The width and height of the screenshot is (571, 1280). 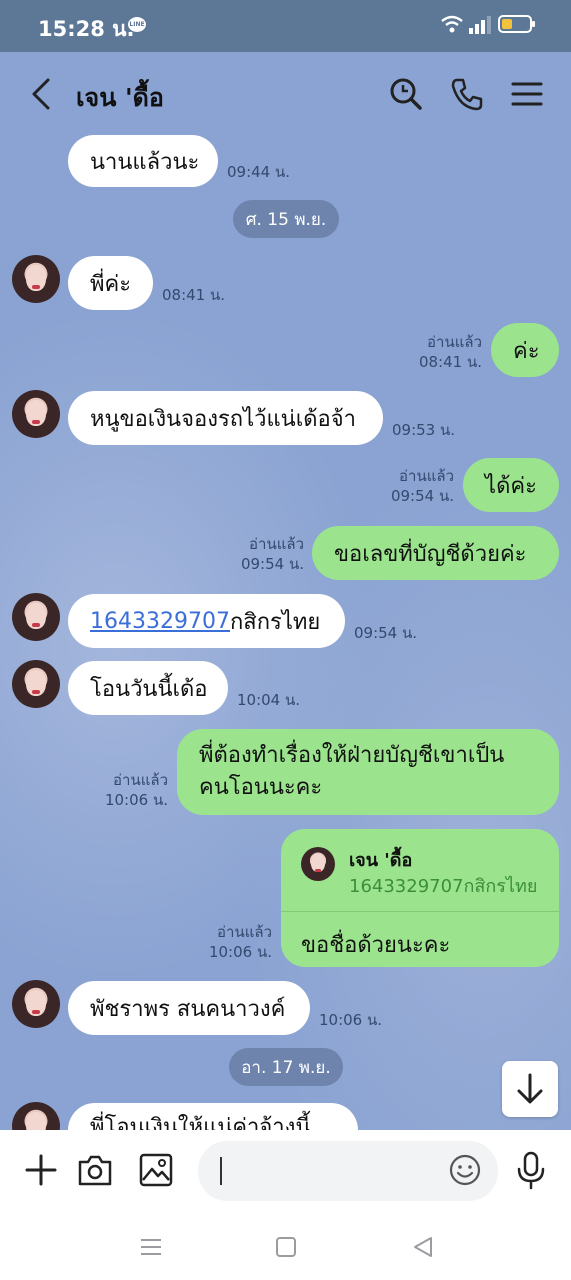 I want to click on message-text: โอนวันนี้เด้อ, so click(x=149, y=689).